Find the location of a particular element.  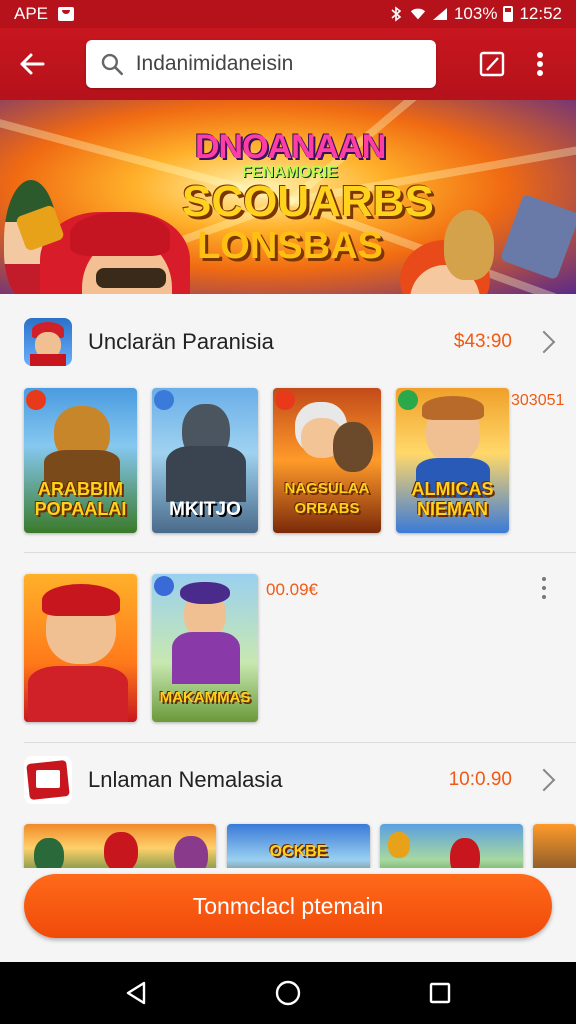

game-card-6: MAKAMMAS is located at coordinates (205, 648).